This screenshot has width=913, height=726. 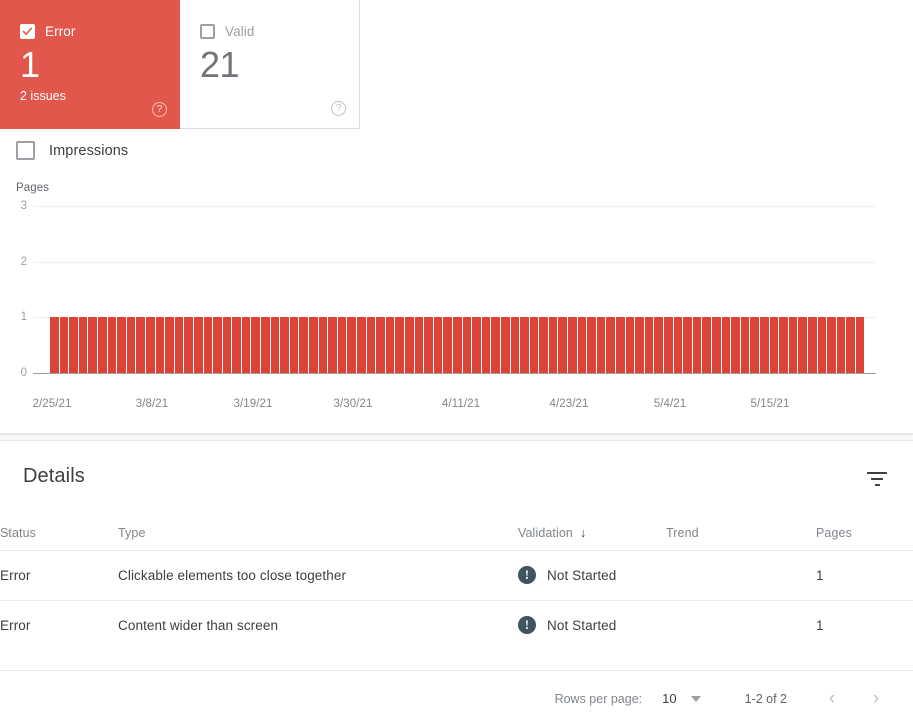 What do you see at coordinates (59, 533) in the screenshot?
I see `column-header-status: Status` at bounding box center [59, 533].